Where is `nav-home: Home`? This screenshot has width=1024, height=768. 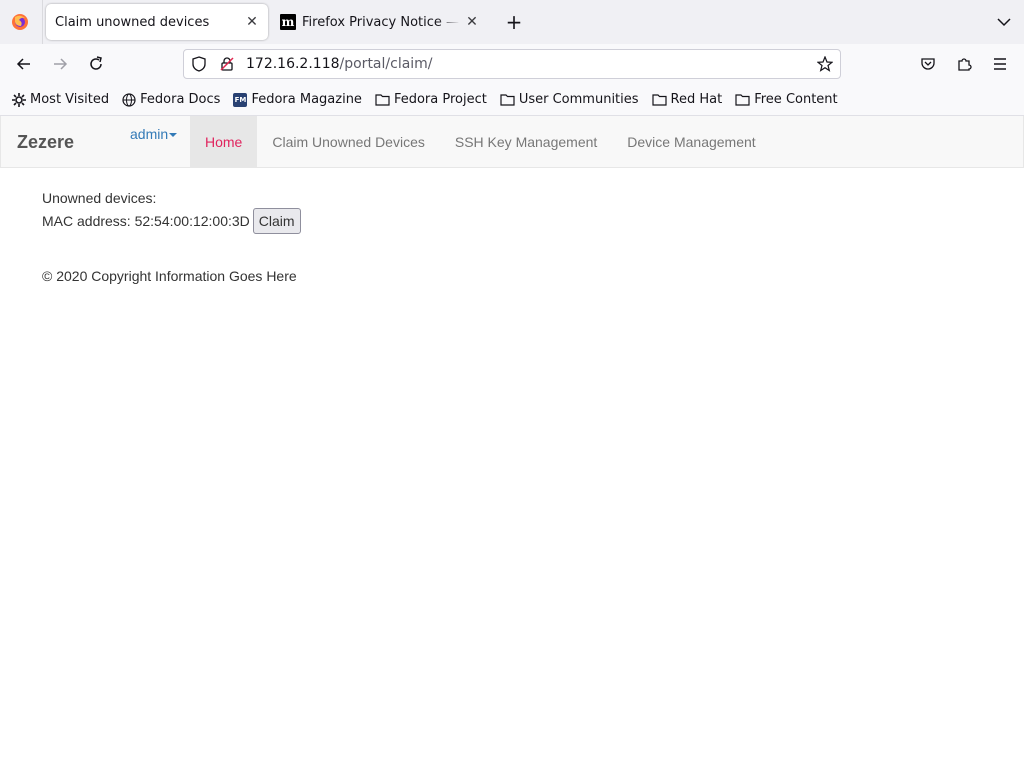
nav-home: Home is located at coordinates (224, 141).